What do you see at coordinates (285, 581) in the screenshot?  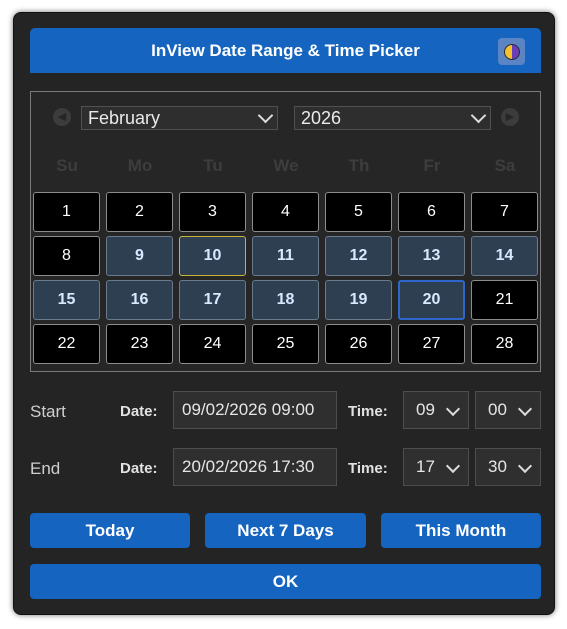 I see `ok-button: OK` at bounding box center [285, 581].